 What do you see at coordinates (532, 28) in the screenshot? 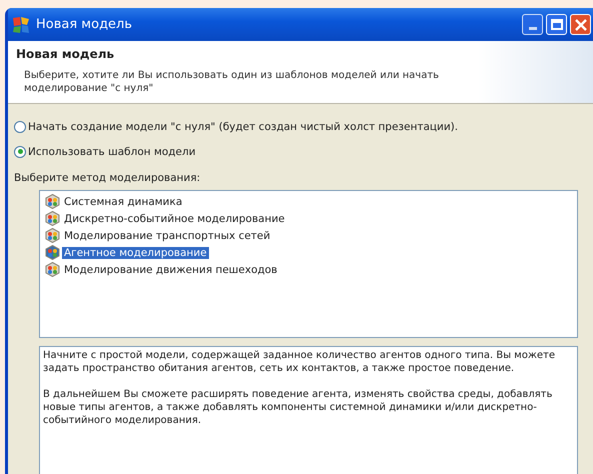
I see `minimize-icon` at bounding box center [532, 28].